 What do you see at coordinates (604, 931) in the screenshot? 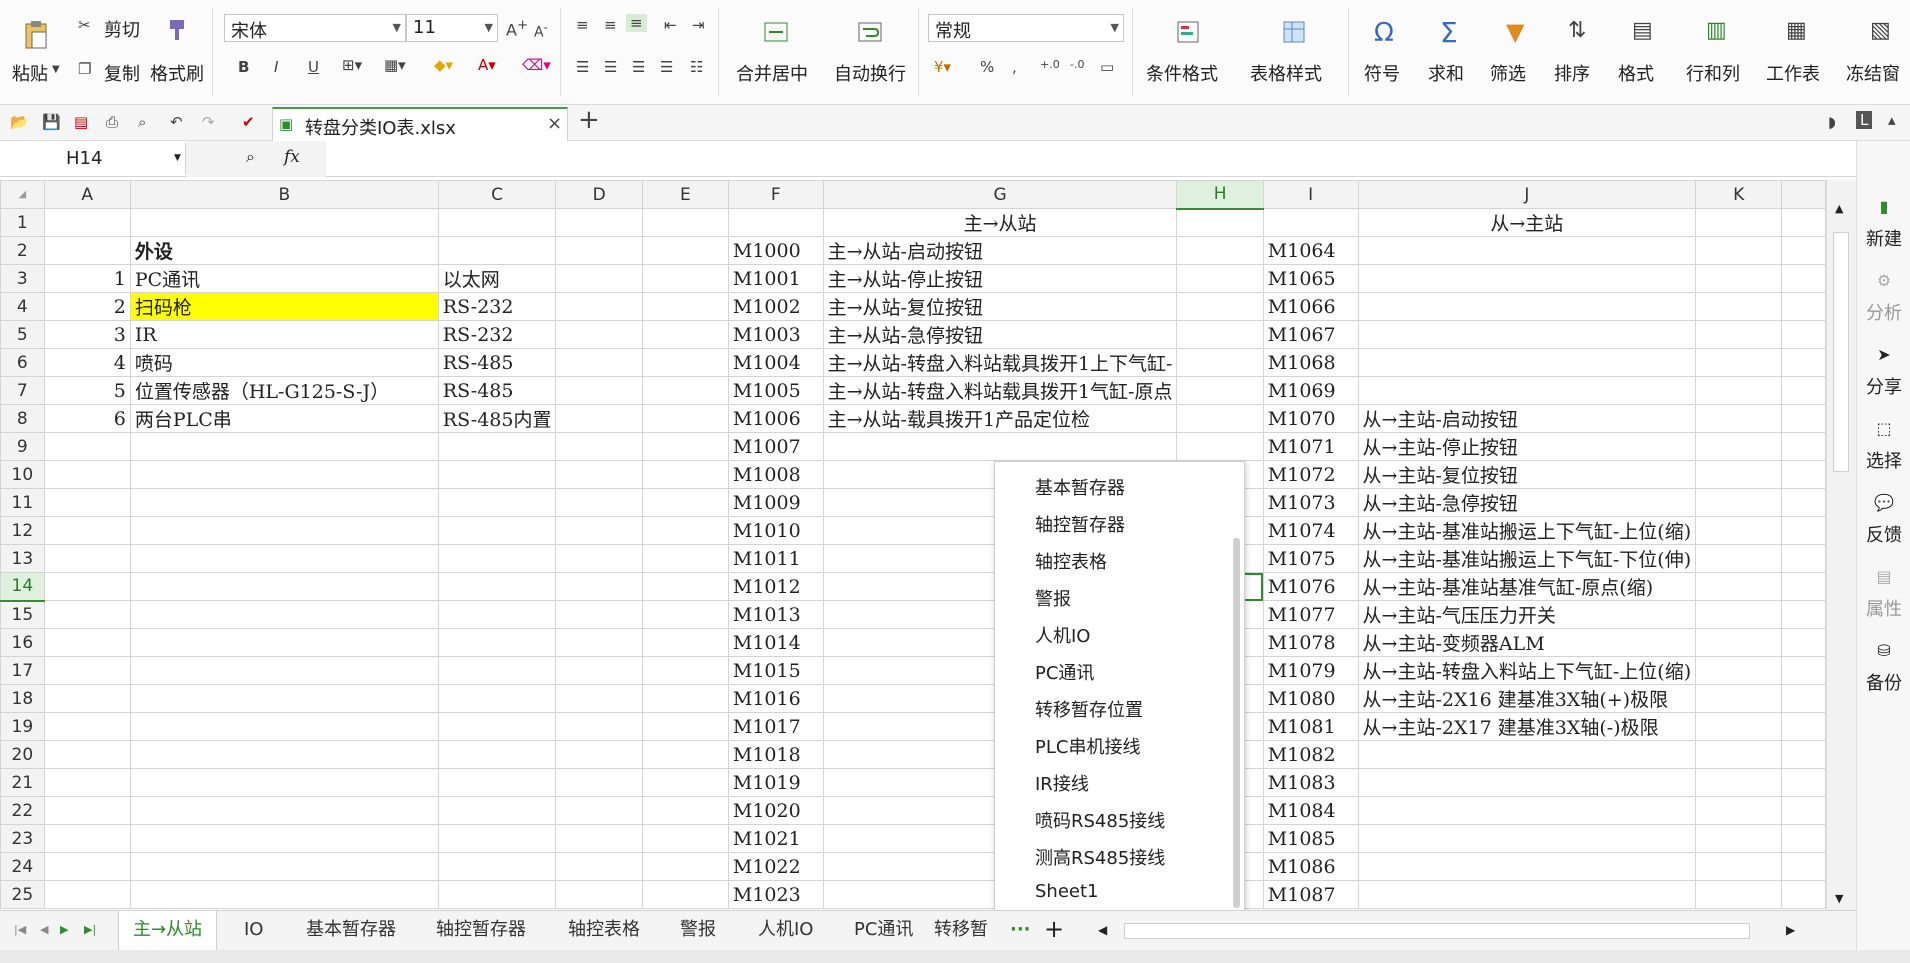
I see `tab-sheet: 轴控表格` at bounding box center [604, 931].